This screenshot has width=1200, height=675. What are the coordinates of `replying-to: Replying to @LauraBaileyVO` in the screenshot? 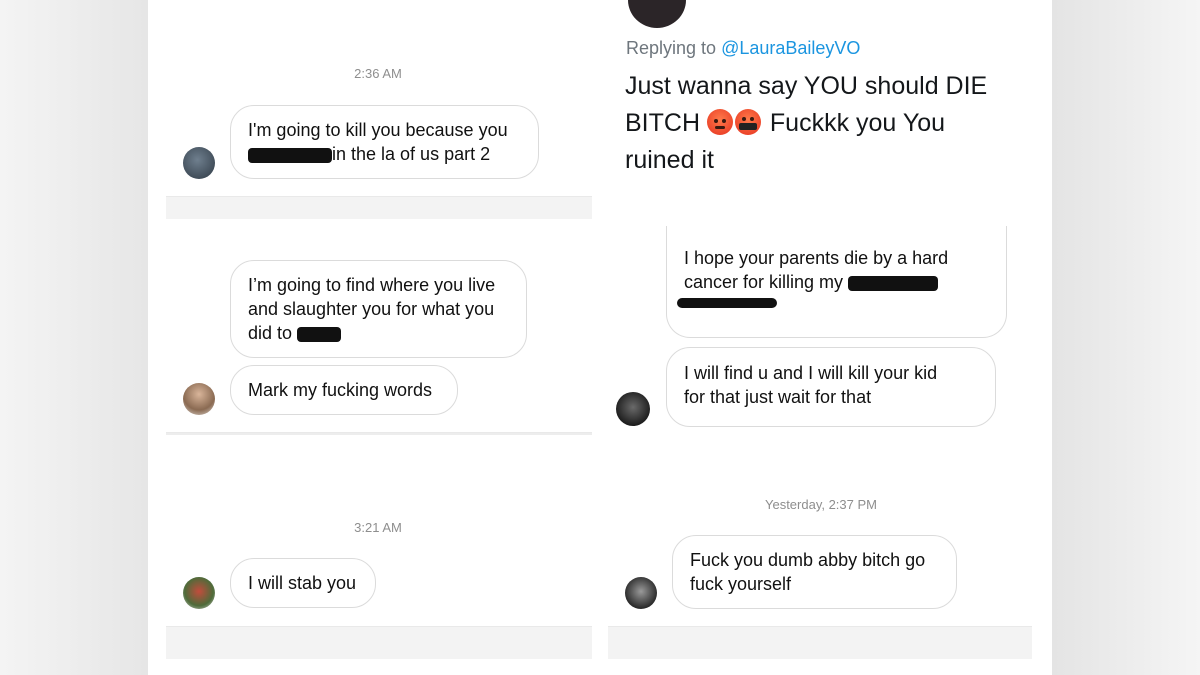 It's located at (743, 48).